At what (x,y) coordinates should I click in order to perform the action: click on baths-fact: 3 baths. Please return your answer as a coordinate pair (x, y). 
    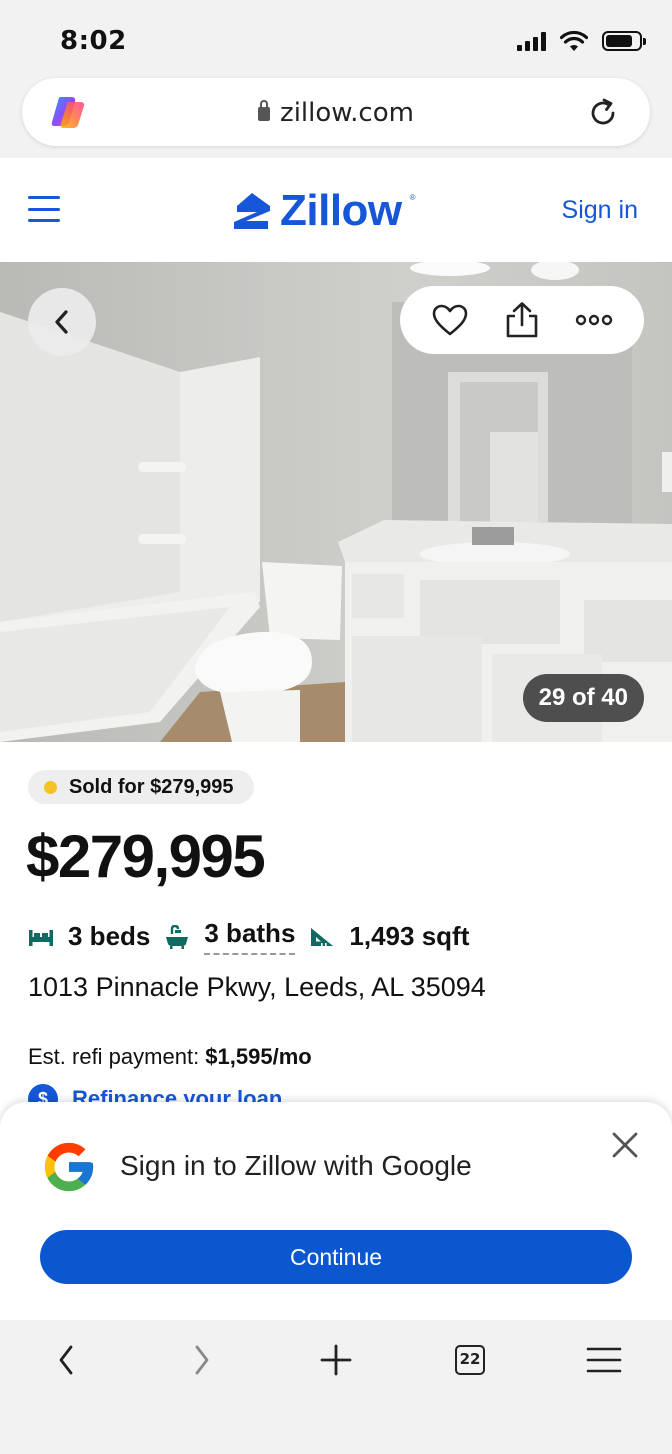
    Looking at the image, I should click on (230, 936).